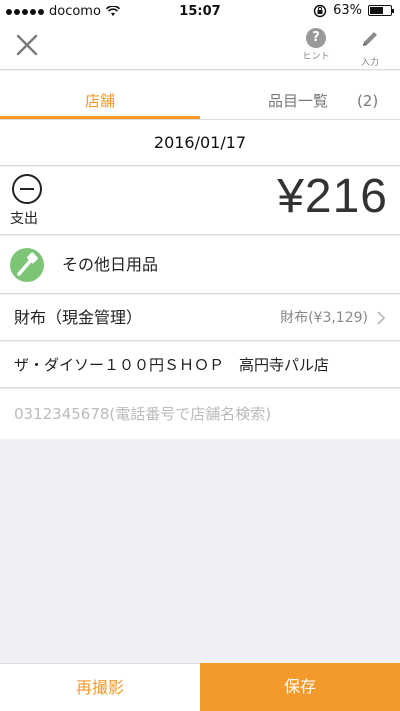 The width and height of the screenshot is (400, 711). I want to click on expense-label: 支出, so click(24, 219).